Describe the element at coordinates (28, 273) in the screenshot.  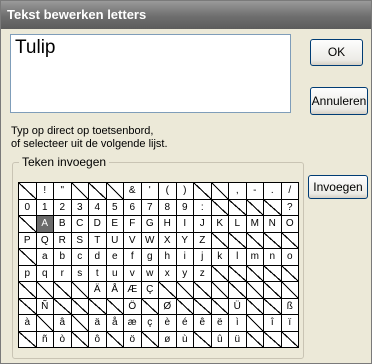
I see `char-cell: p` at that location.